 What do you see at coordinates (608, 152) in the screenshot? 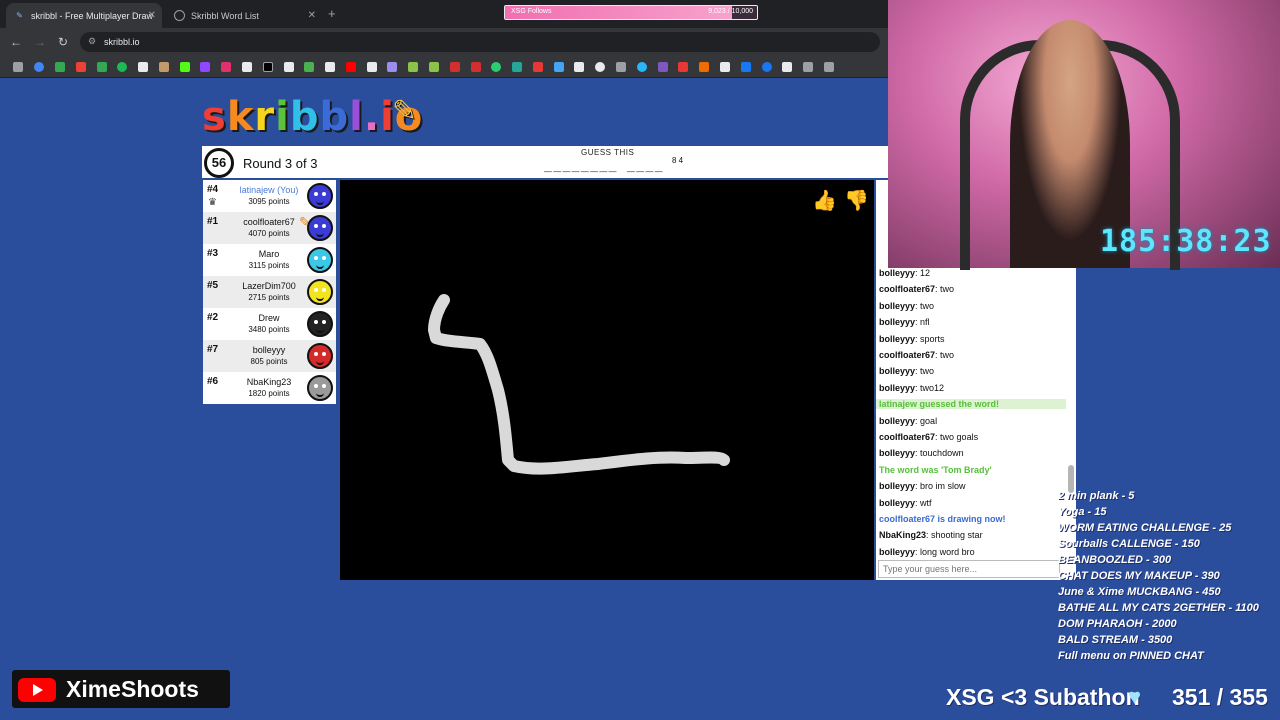
I see `guess-label: GUESS THIS` at bounding box center [608, 152].